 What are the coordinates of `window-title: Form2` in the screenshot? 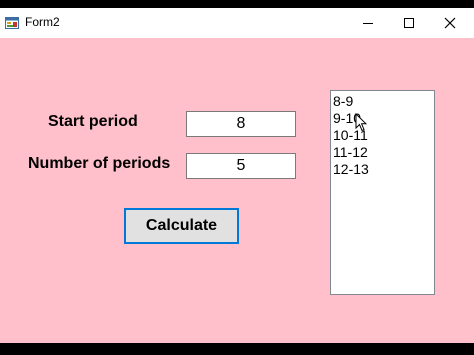 It's located at (42, 22).